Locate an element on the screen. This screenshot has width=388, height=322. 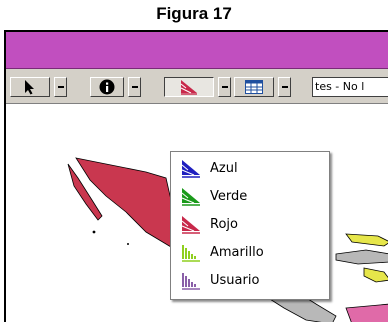
table-icon is located at coordinates (254, 87).